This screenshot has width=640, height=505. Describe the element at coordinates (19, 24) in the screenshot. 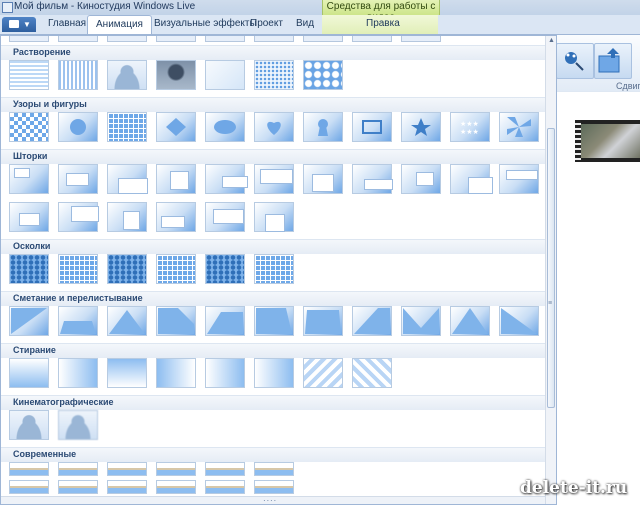

I see `file-menu-button: ▼` at that location.